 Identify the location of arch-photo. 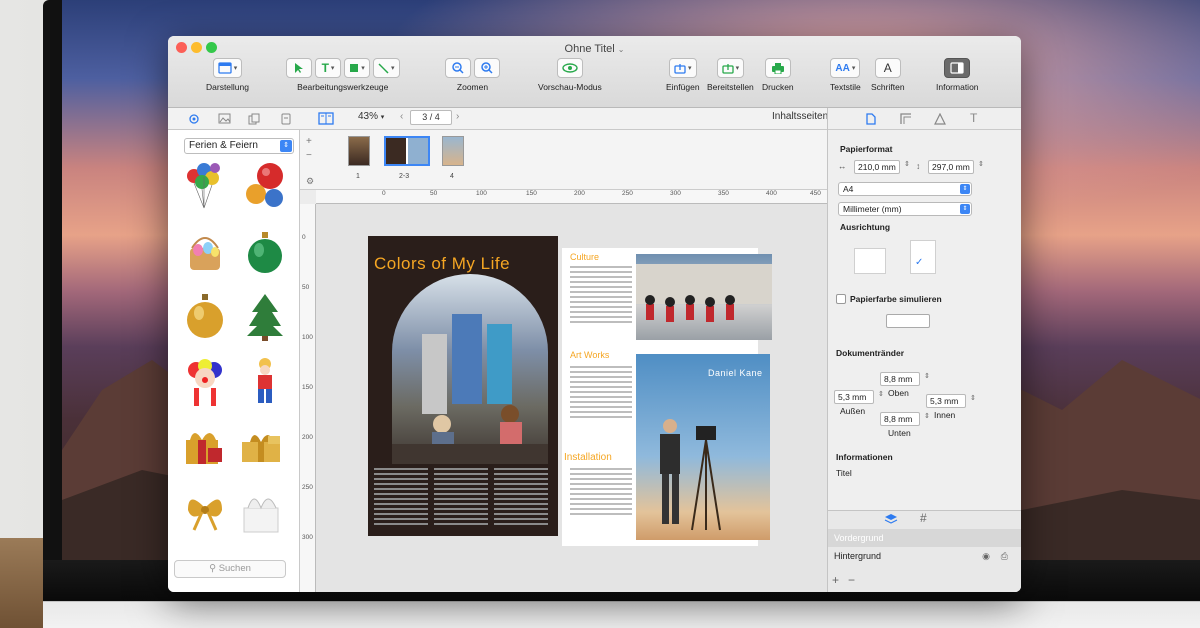
(470, 369).